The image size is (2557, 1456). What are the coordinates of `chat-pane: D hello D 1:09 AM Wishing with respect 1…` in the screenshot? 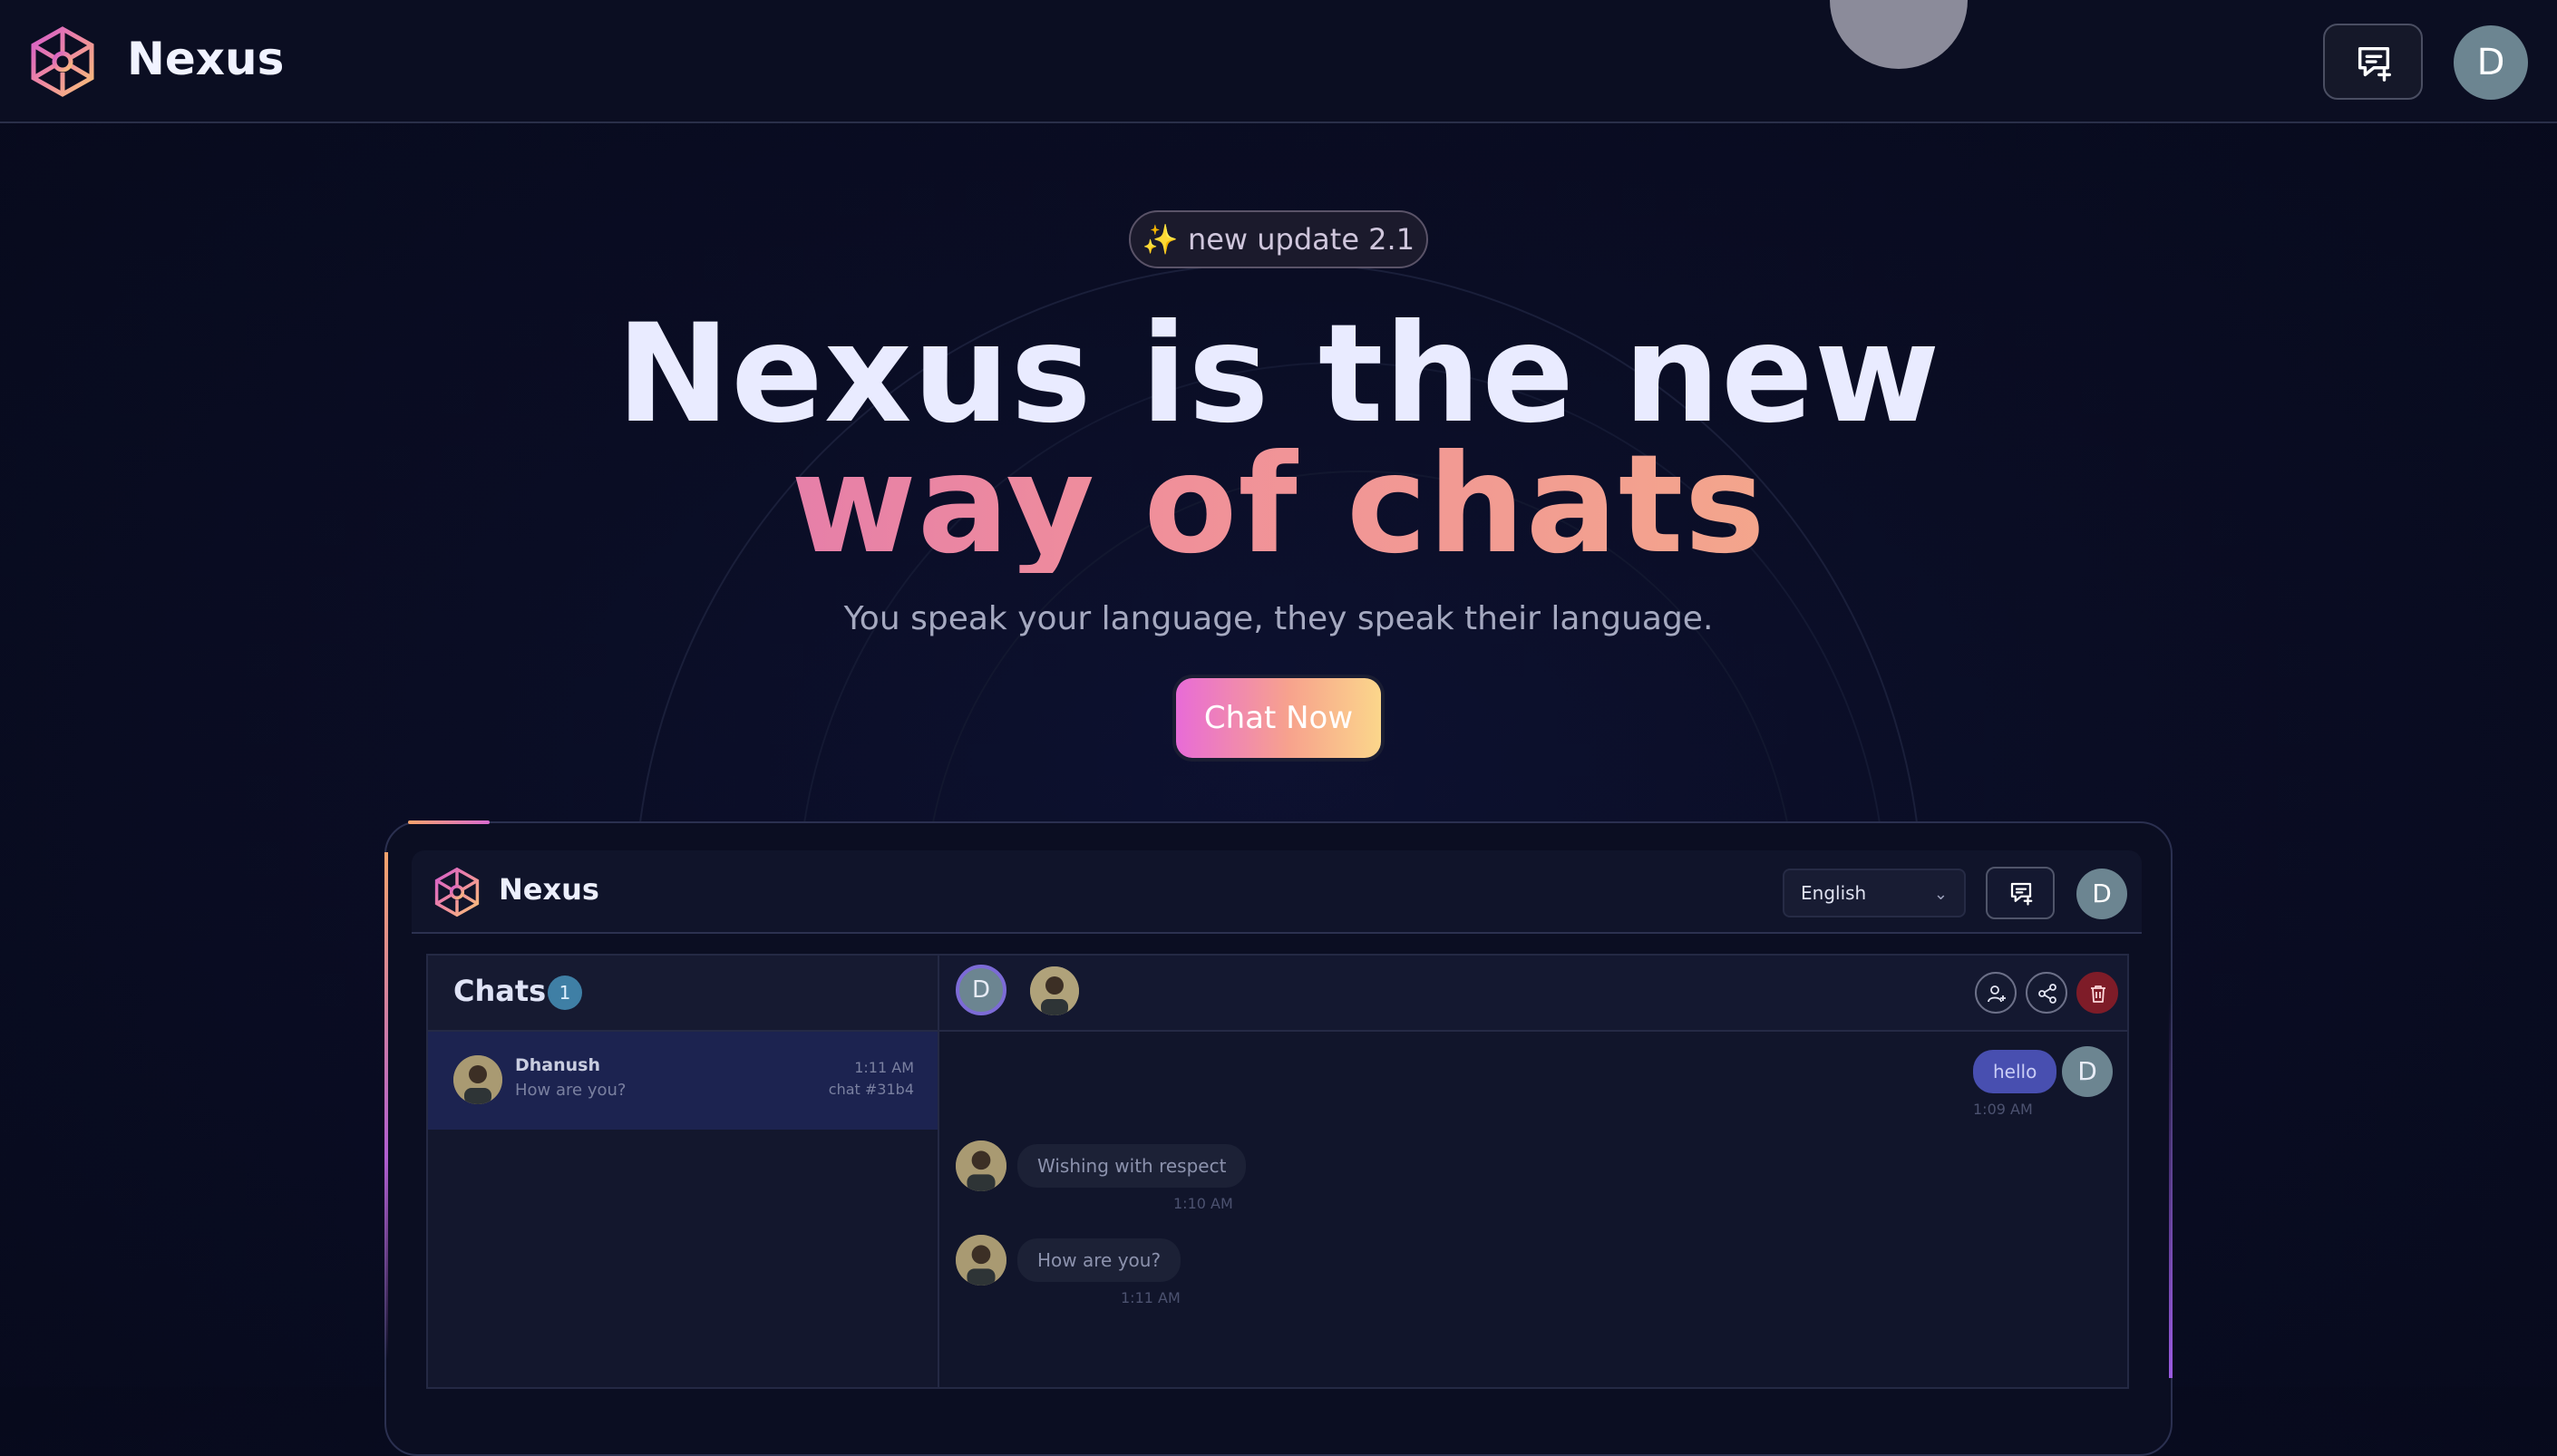 It's located at (1533, 1172).